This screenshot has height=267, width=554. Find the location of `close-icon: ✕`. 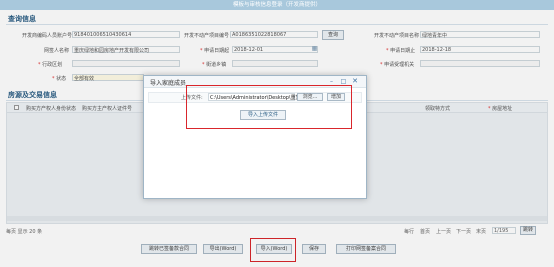

close-icon: ✕ is located at coordinates (355, 81).